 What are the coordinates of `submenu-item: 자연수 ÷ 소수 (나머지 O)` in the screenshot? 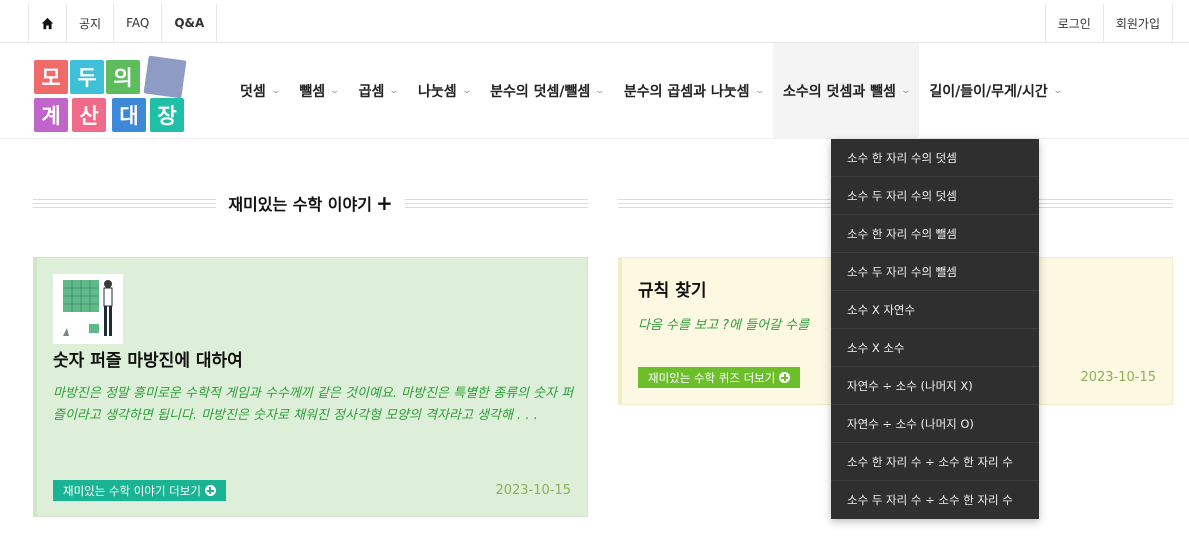 It's located at (935, 424).